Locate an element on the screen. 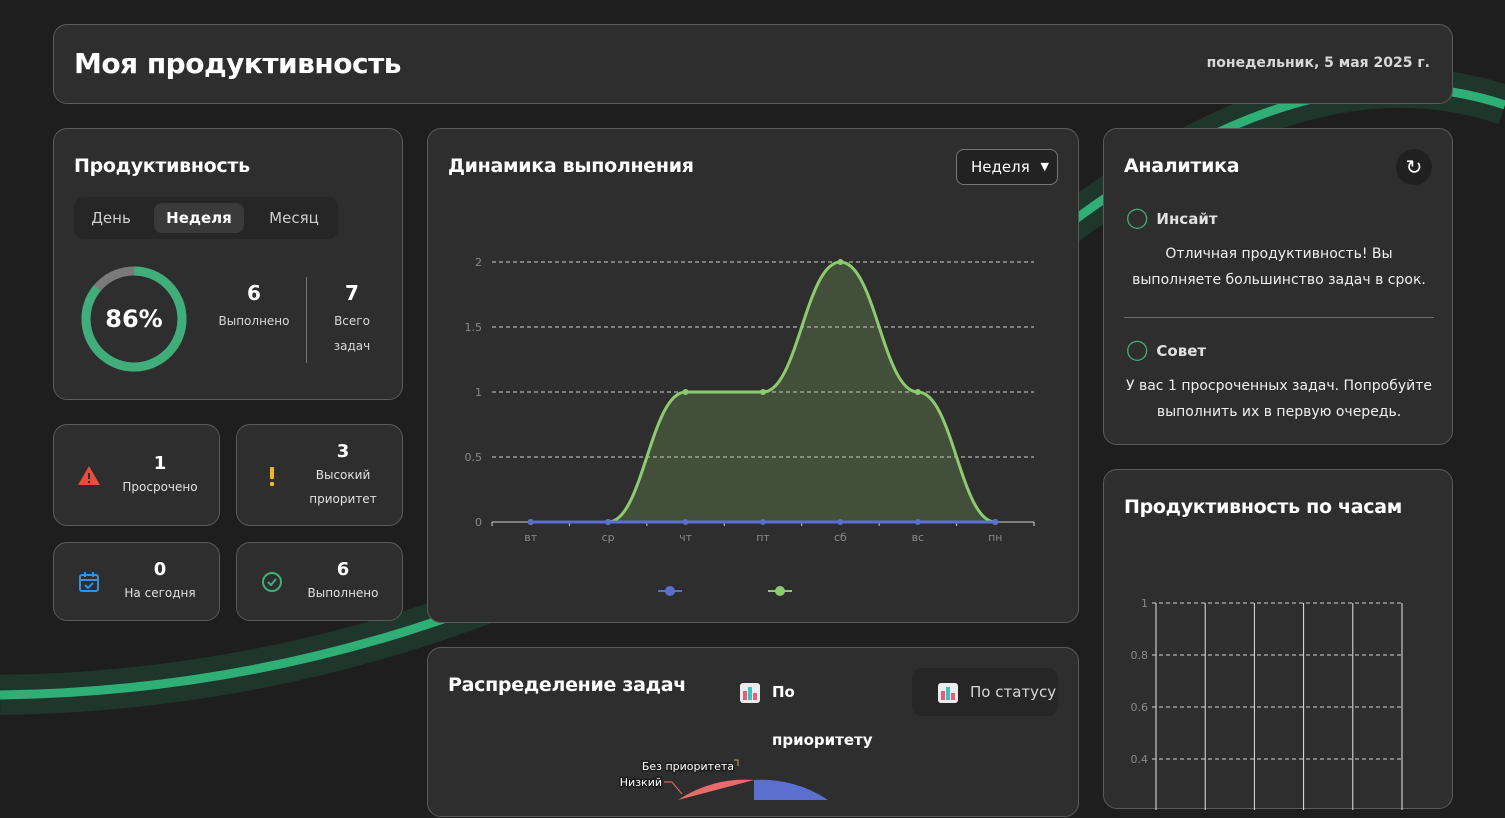  done-count: 6 is located at coordinates (254, 293).